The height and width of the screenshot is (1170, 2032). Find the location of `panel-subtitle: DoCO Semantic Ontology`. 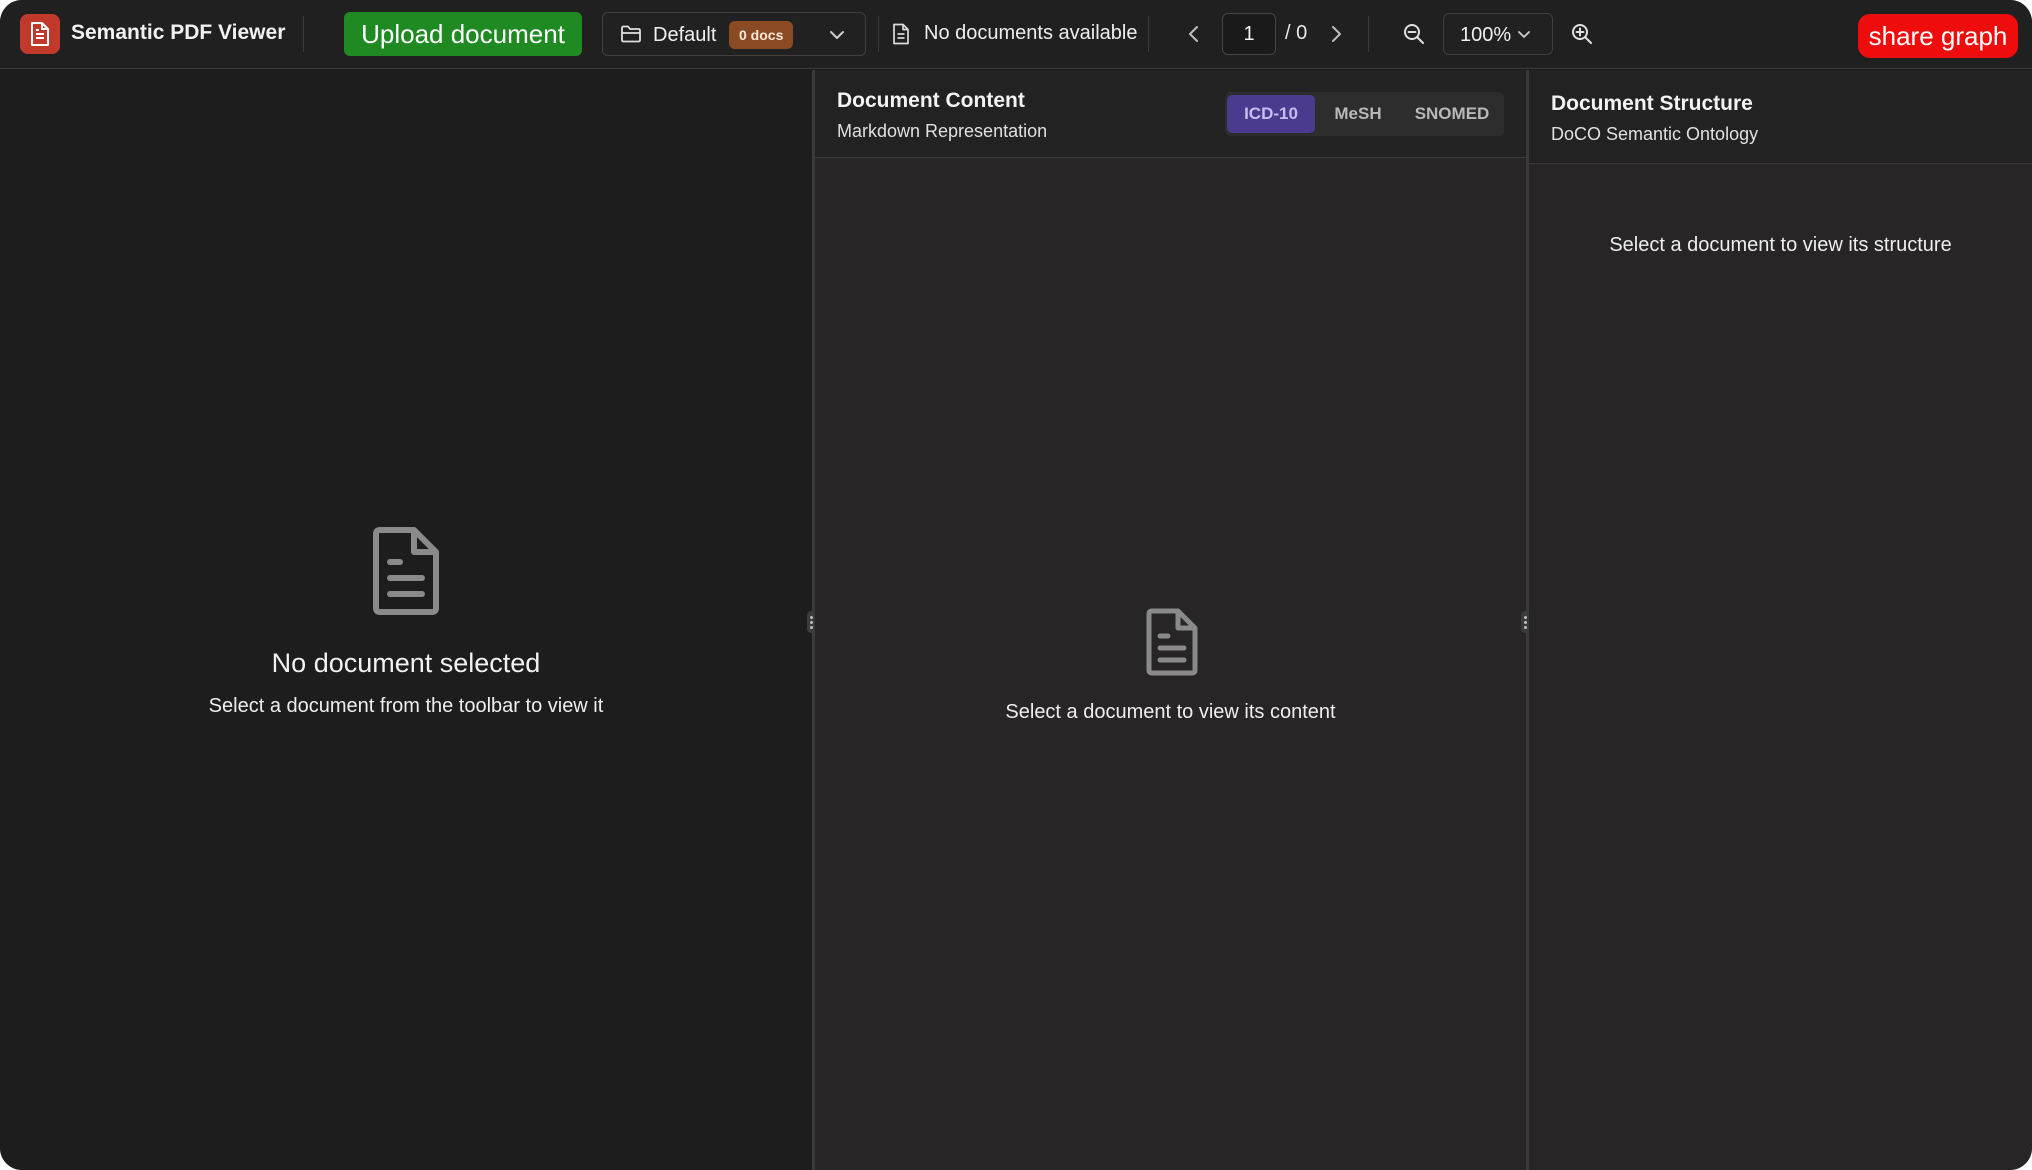

panel-subtitle: DoCO Semantic Ontology is located at coordinates (1655, 134).